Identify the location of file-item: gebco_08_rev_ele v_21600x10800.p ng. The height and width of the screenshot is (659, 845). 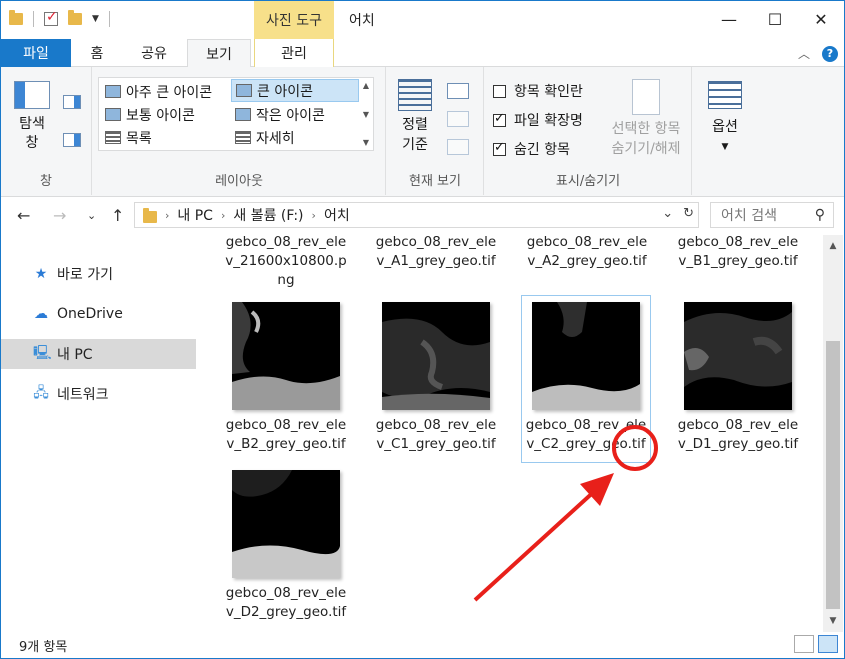
(286, 262).